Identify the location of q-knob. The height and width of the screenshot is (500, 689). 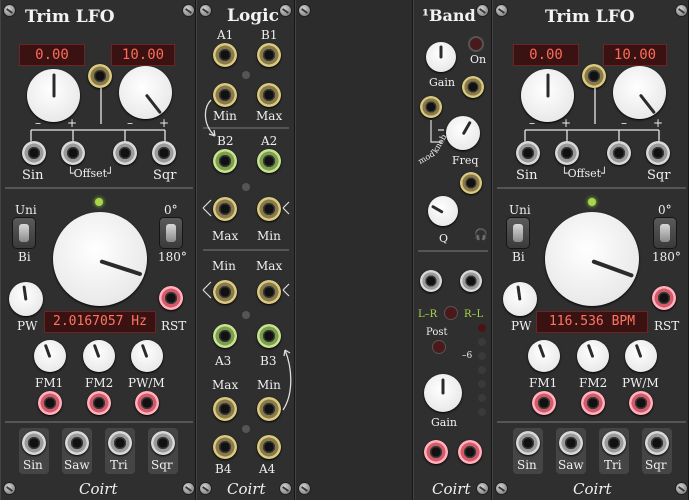
(443, 211).